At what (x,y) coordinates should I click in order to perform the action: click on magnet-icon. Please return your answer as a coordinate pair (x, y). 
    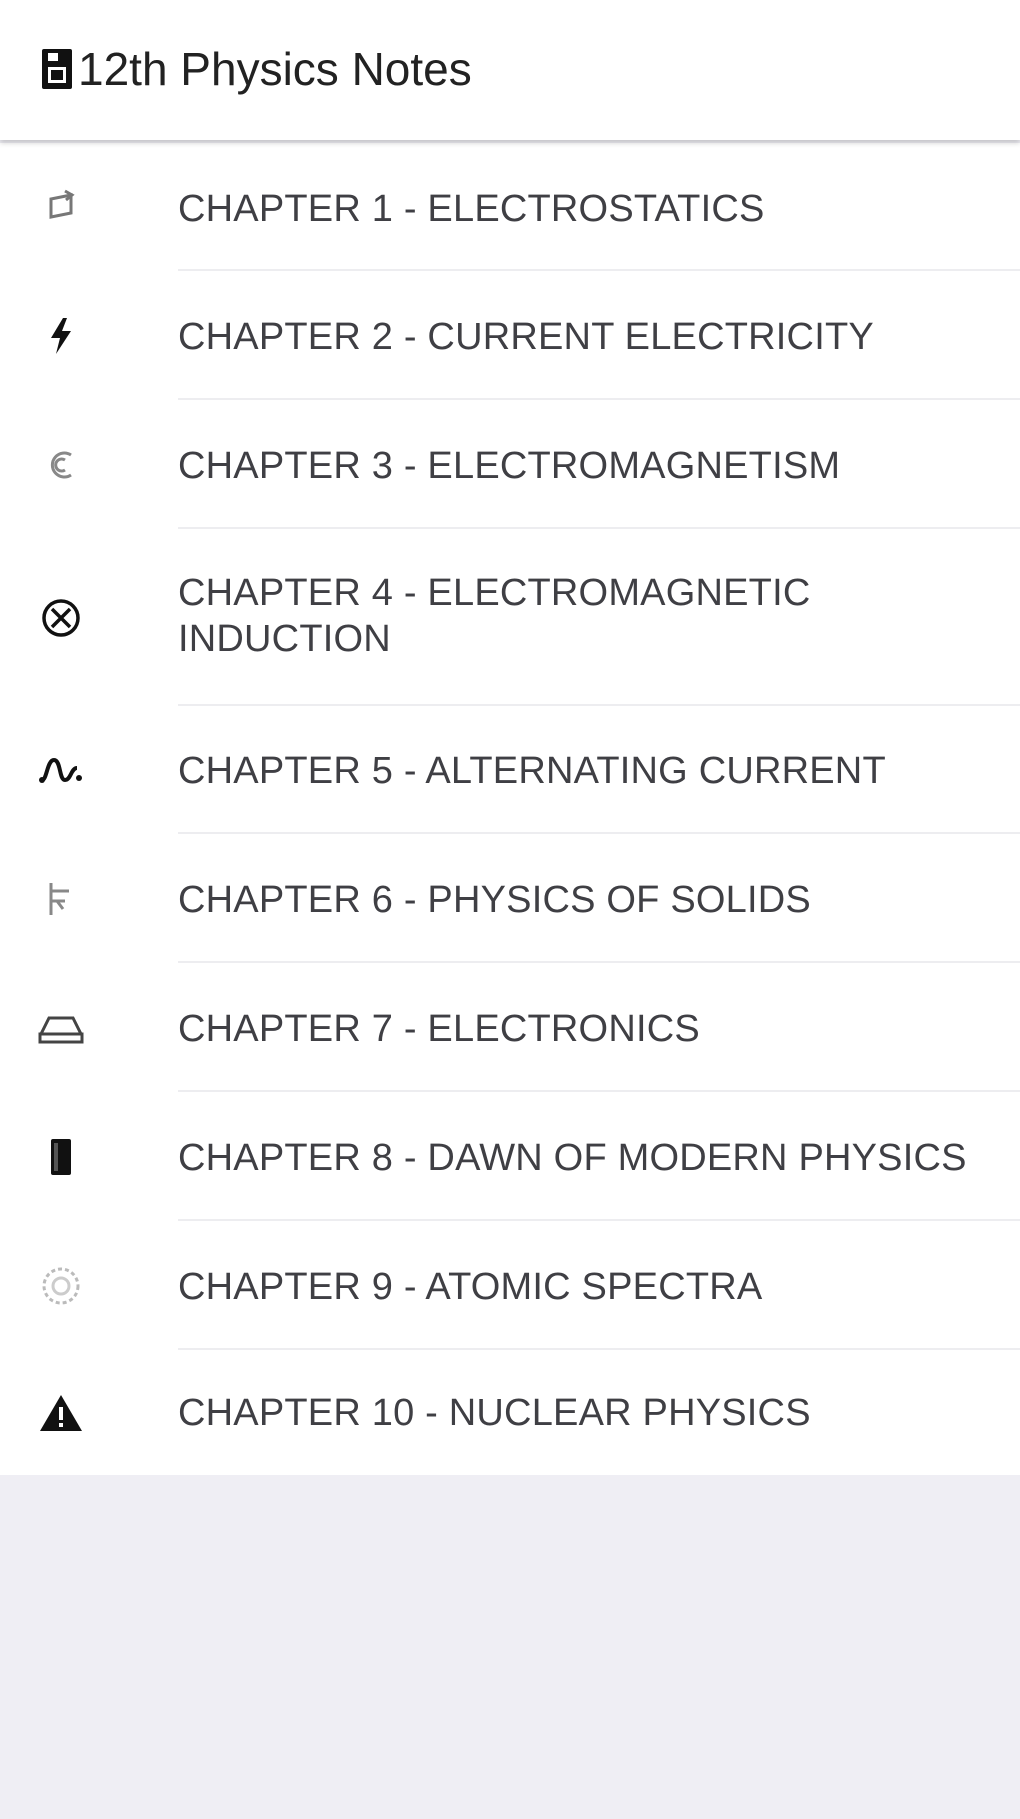
    Looking at the image, I should click on (61, 465).